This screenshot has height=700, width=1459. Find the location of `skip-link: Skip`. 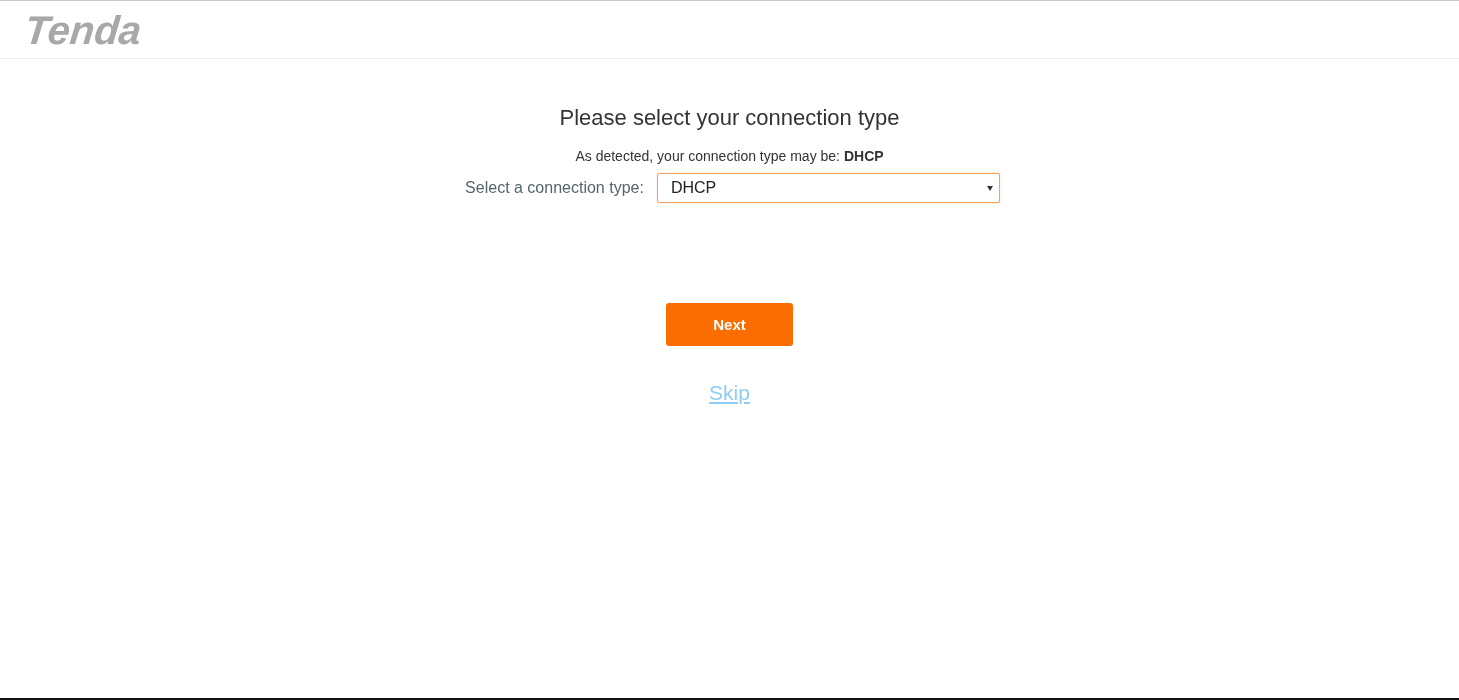

skip-link: Skip is located at coordinates (729, 393).